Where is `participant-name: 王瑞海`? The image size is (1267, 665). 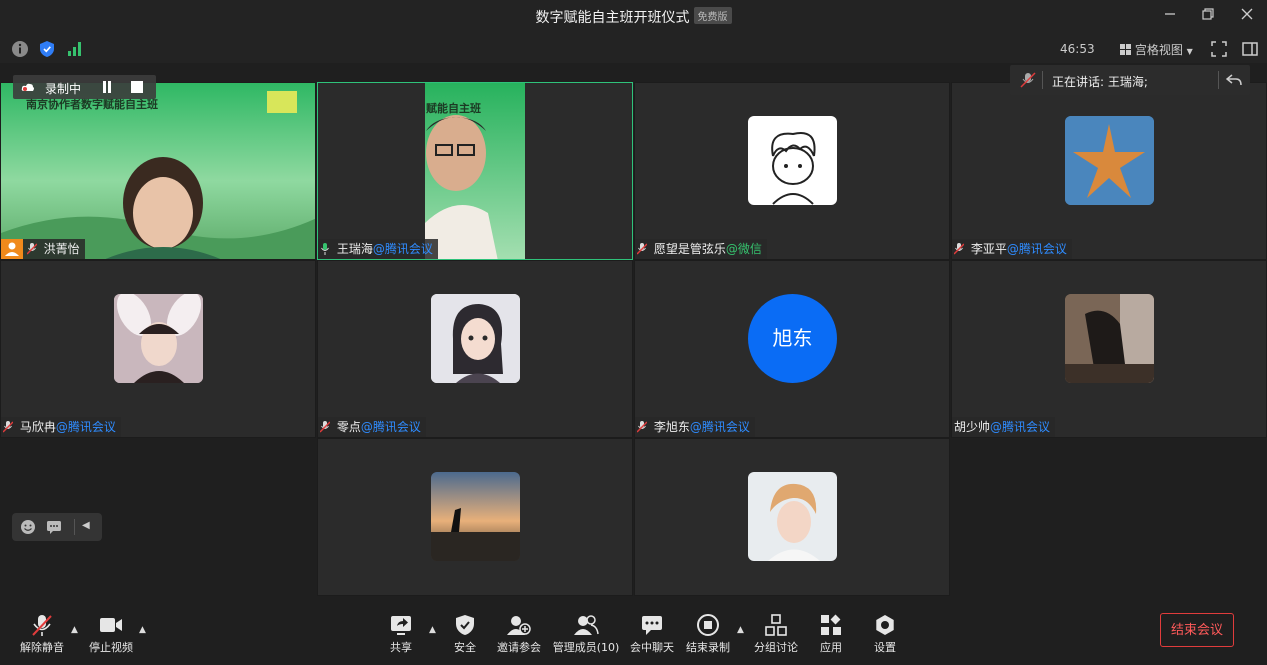 participant-name: 王瑞海 is located at coordinates (354, 249).